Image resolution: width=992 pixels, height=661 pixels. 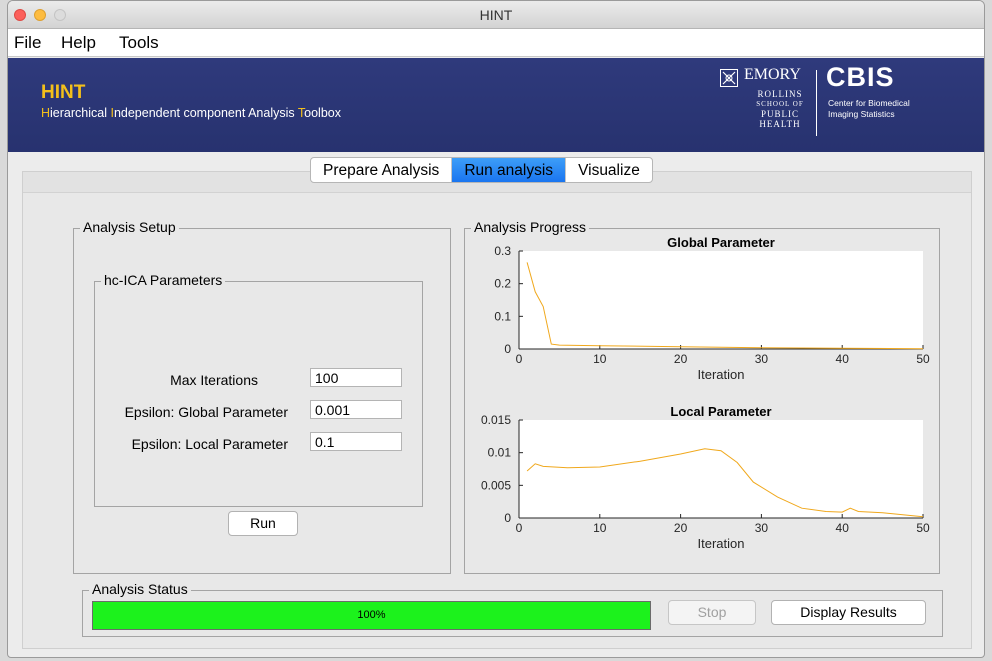 What do you see at coordinates (860, 77) in the screenshot?
I see `cbis-logo-text: CBIS` at bounding box center [860, 77].